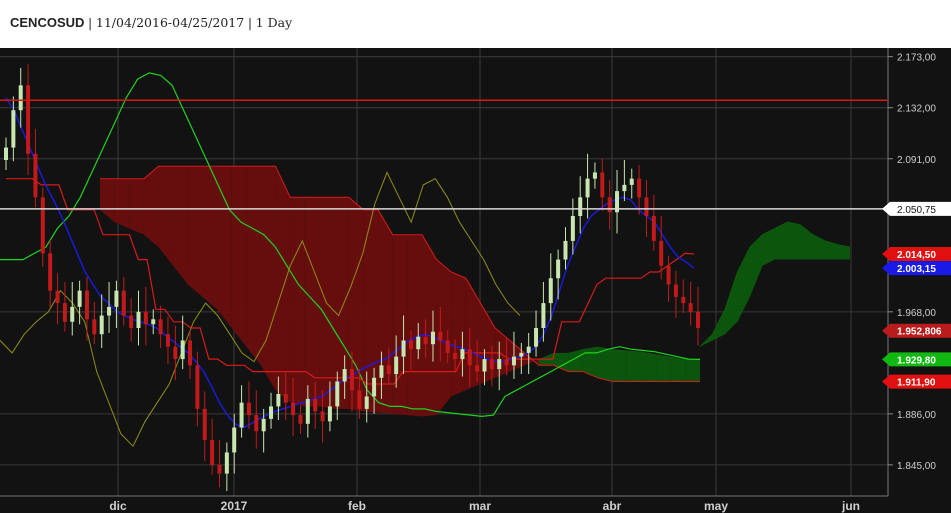 Image resolution: width=951 pixels, height=513 pixels. I want to click on y-tick-label: 2.173,00, so click(916, 58).